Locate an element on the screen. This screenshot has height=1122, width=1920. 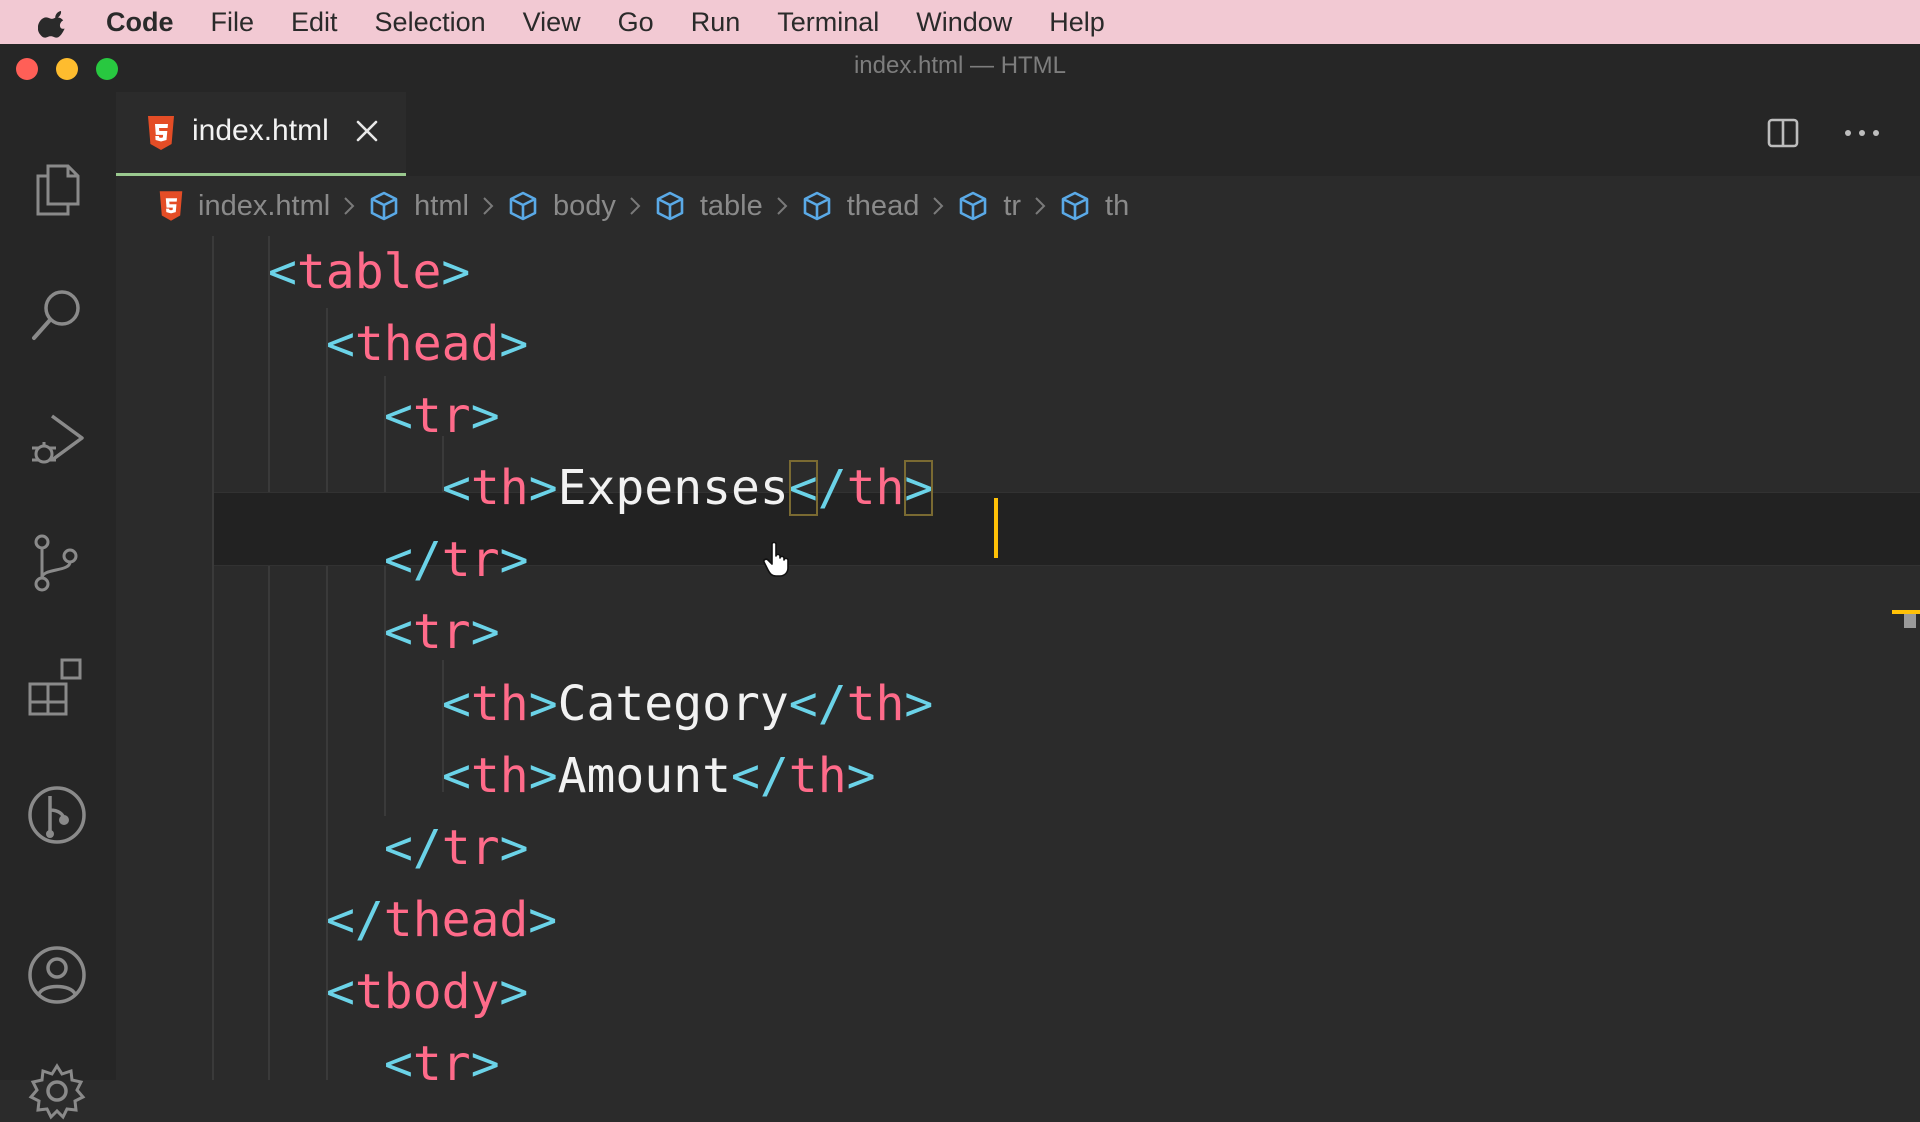
breadcrumb-label: index.html is located at coordinates (264, 205).